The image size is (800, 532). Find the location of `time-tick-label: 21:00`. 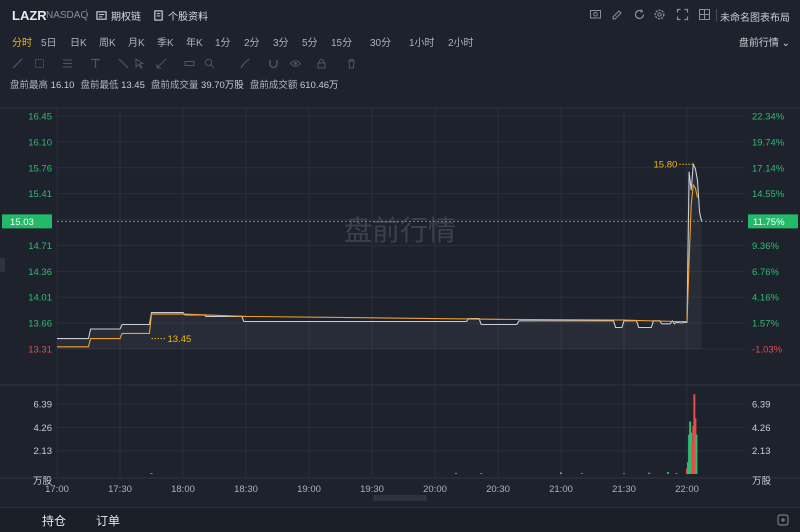

time-tick-label: 21:00 is located at coordinates (561, 488).